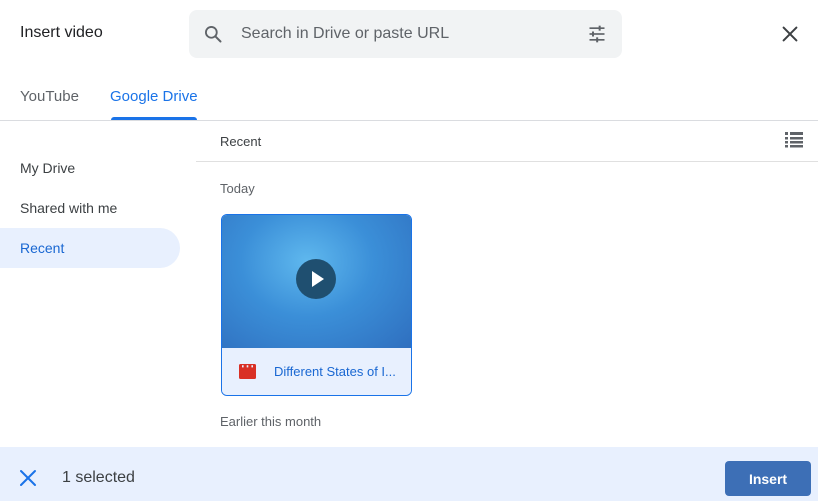 The height and width of the screenshot is (501, 818). What do you see at coordinates (790, 34) in the screenshot?
I see `close-icon` at bounding box center [790, 34].